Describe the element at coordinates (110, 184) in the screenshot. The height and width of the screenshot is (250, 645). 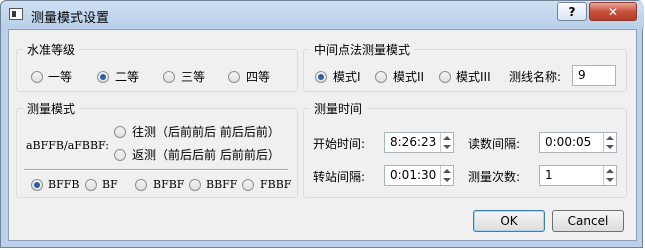
I see `pattern-label-bf: BF` at that location.